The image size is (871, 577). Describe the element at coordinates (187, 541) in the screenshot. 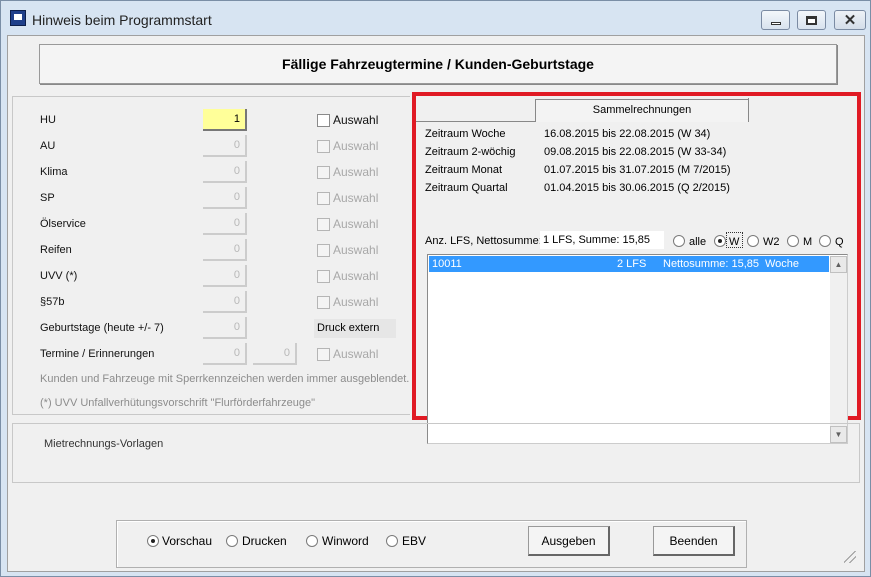

I see `vorschau-label: Vorschau` at that location.